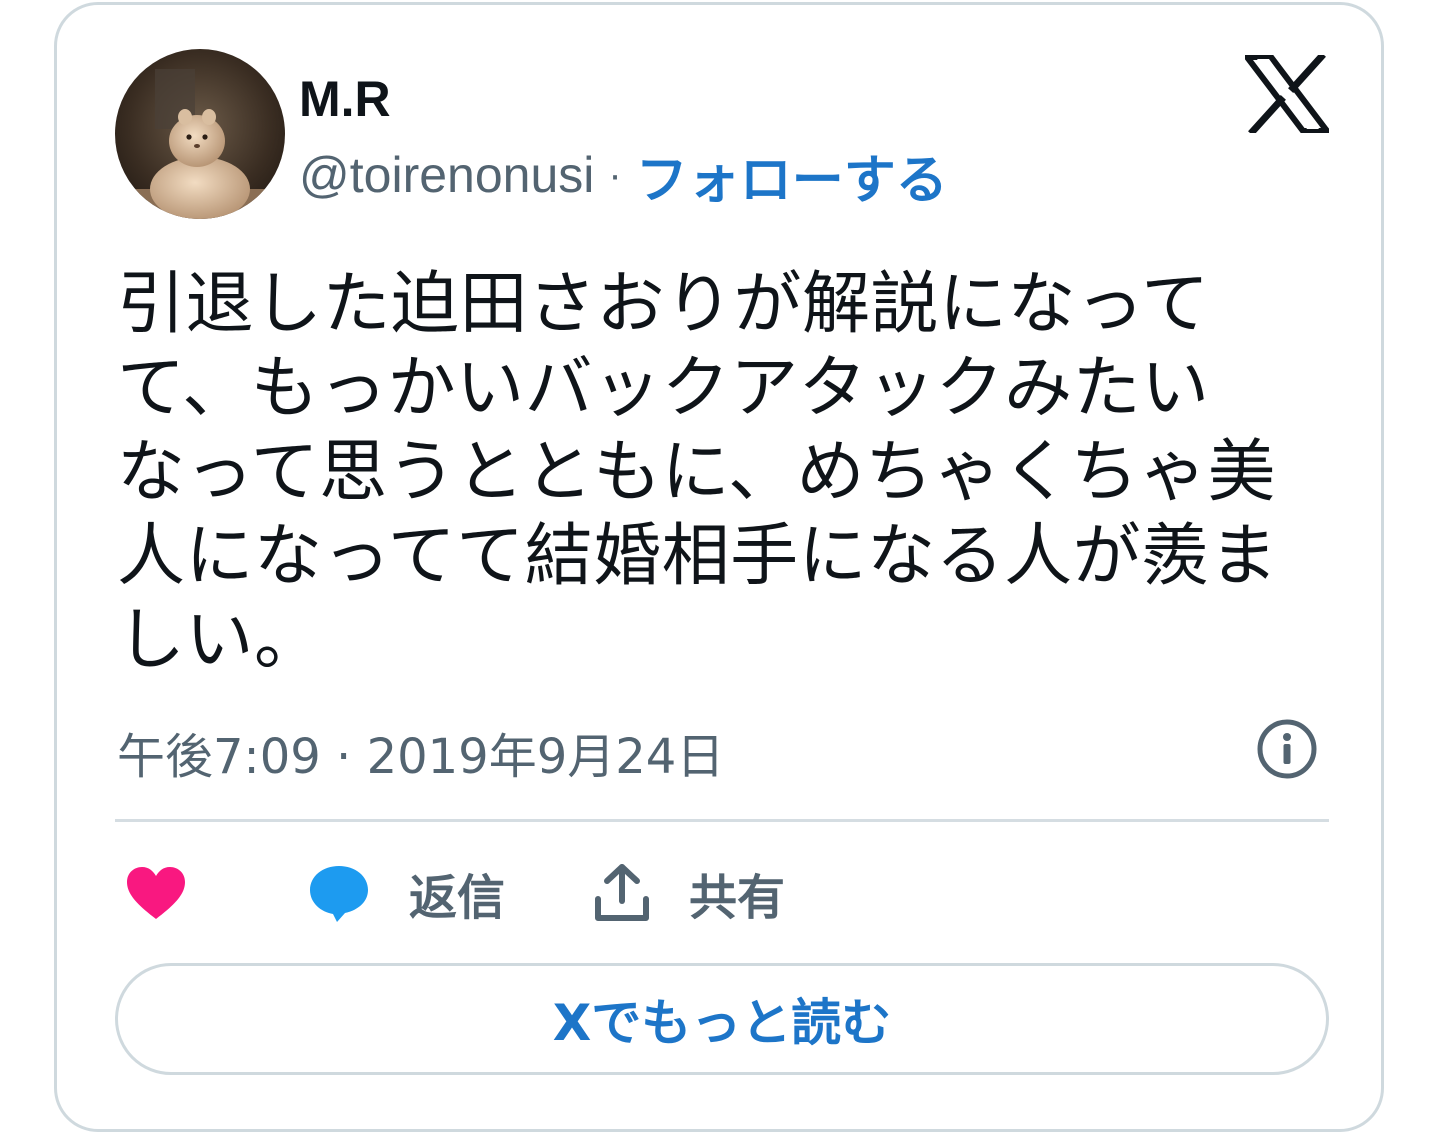 The image size is (1440, 1134). I want to click on speech-bubble-icon, so click(339, 894).